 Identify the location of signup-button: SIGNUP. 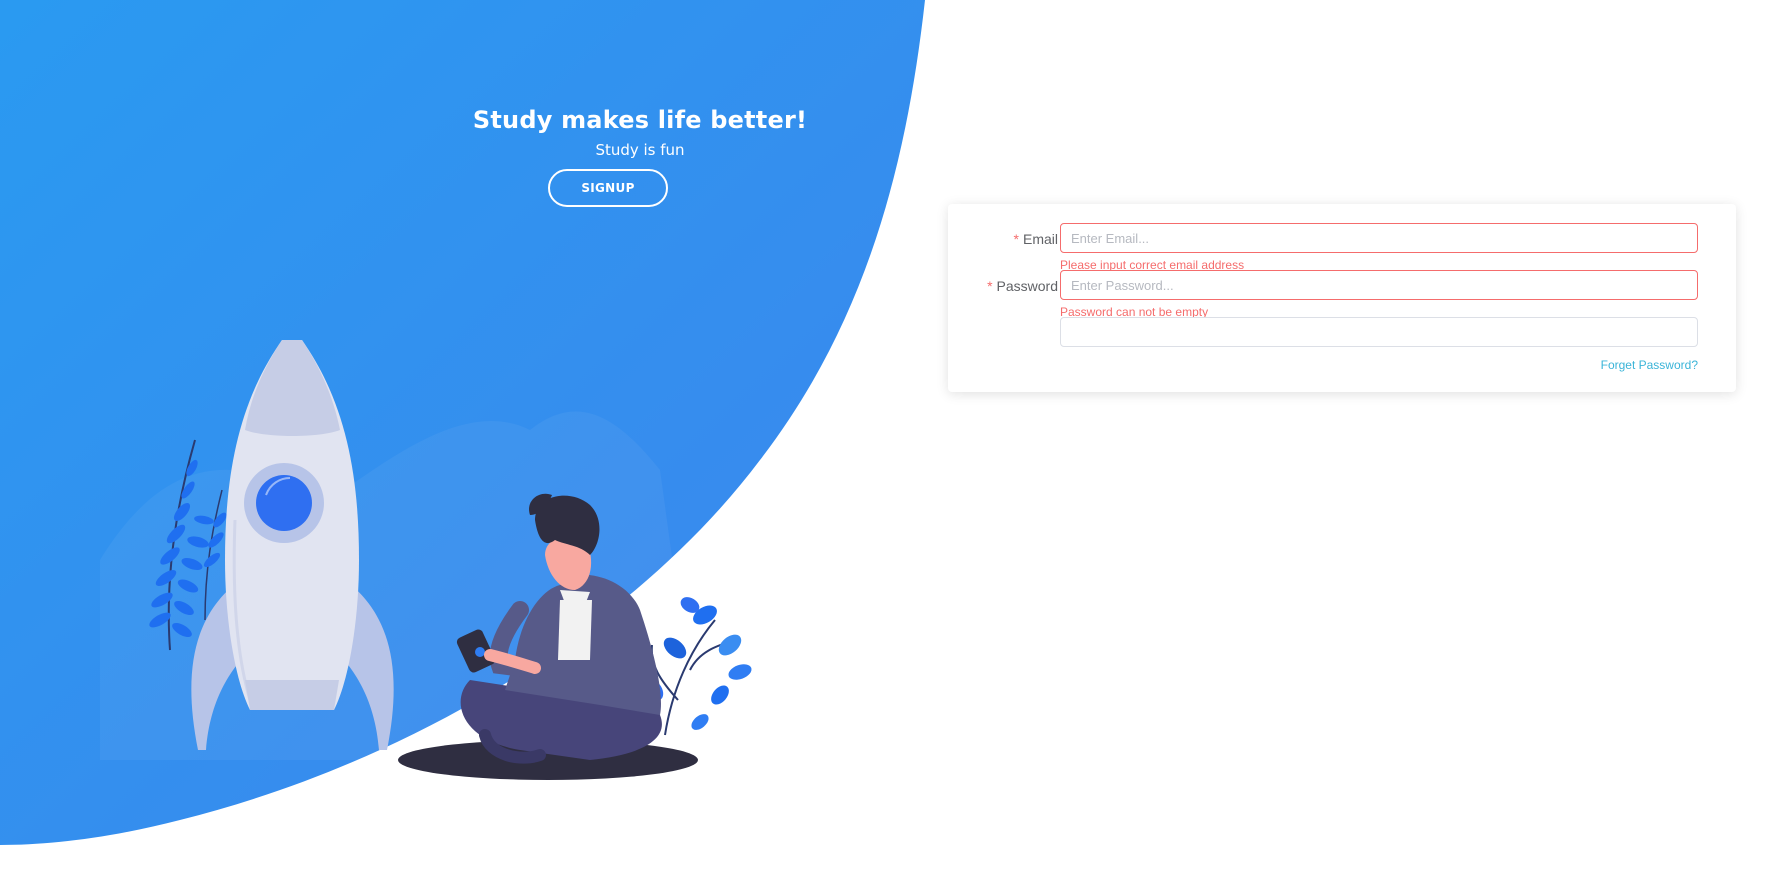
(608, 188).